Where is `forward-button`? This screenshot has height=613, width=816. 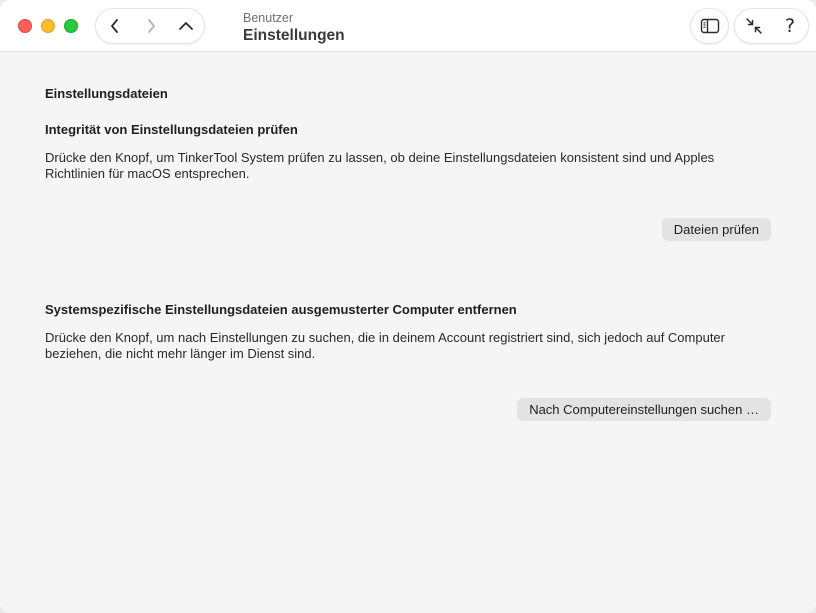 forward-button is located at coordinates (151, 26).